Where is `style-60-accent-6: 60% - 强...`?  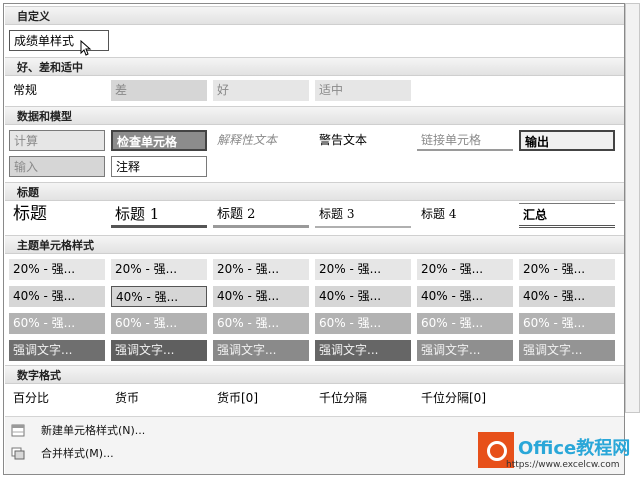
style-60-accent-6: 60% - 强... is located at coordinates (567, 323).